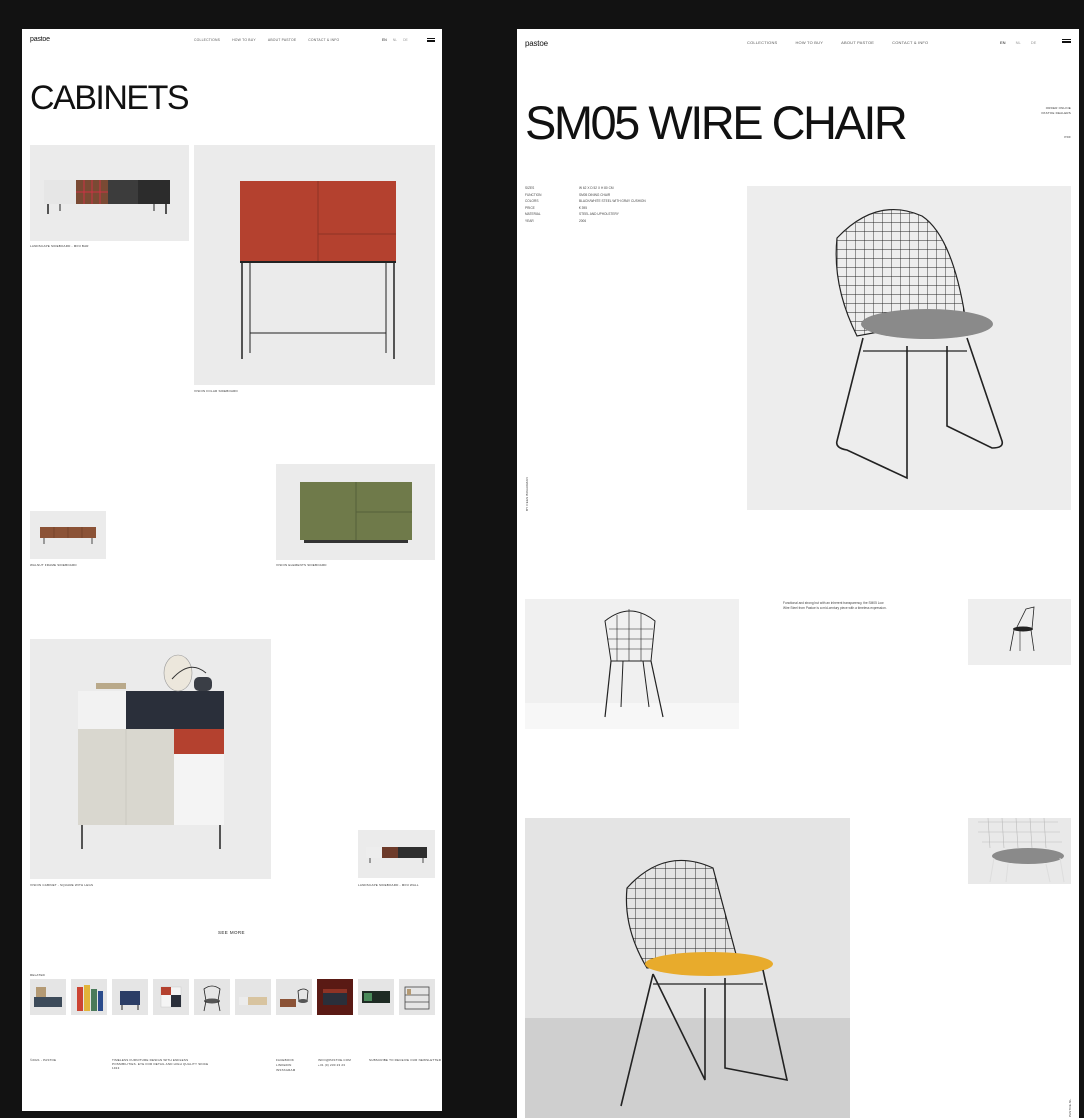 Image resolution: width=1084 pixels, height=1118 pixels. What do you see at coordinates (388, 885) in the screenshot?
I see `caption-landscape-sideboard-2: LANDSCAPE SIDEBOARD - MINI WALL` at bounding box center [388, 885].